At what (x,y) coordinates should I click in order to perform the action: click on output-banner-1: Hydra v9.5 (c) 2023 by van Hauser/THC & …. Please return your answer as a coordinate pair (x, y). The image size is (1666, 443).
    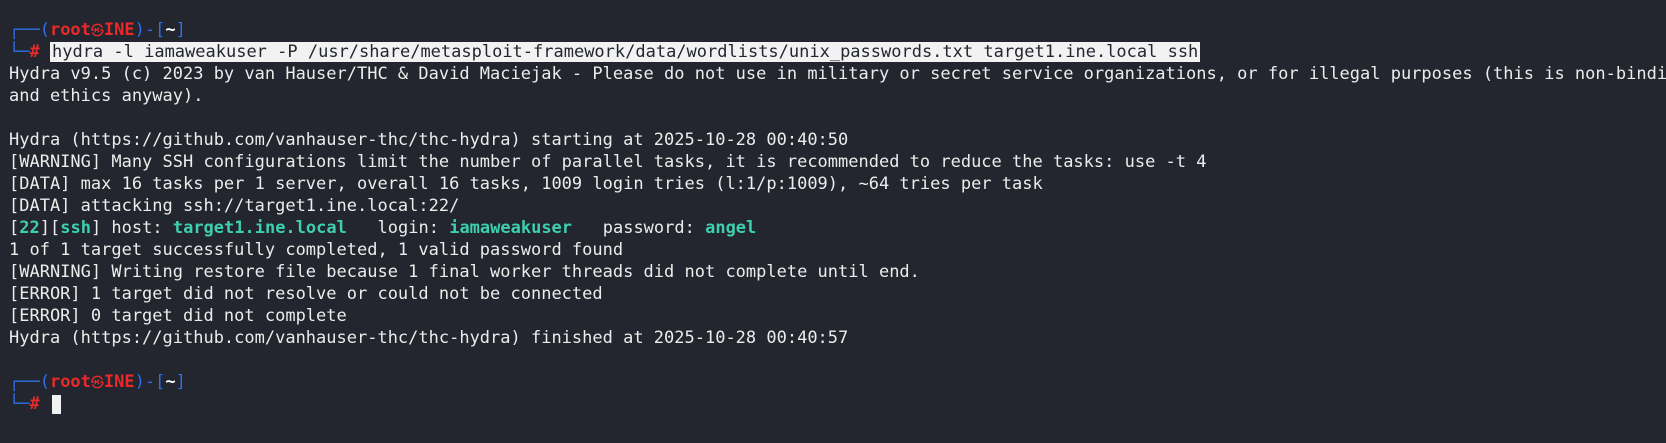
    Looking at the image, I should click on (837, 74).